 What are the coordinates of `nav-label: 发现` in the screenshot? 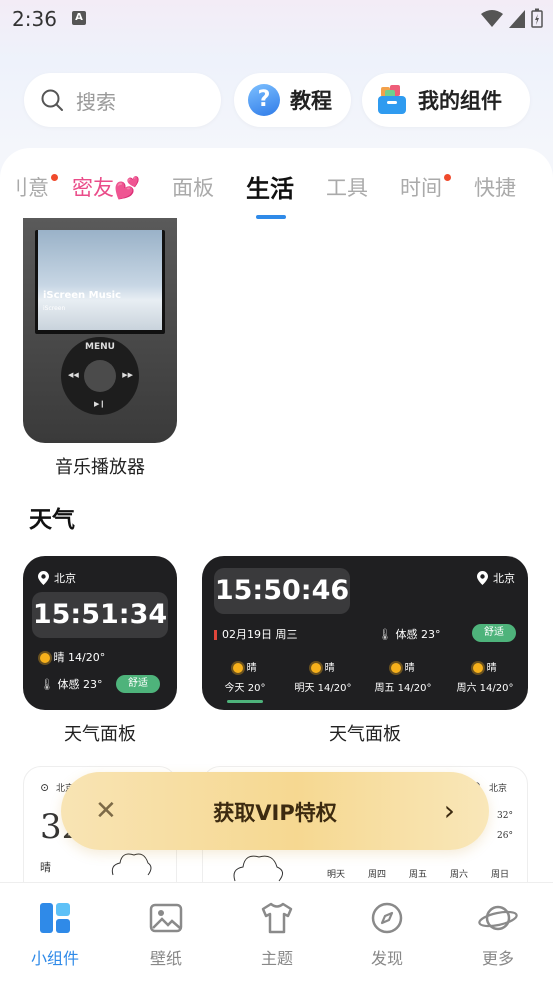 It's located at (386, 958).